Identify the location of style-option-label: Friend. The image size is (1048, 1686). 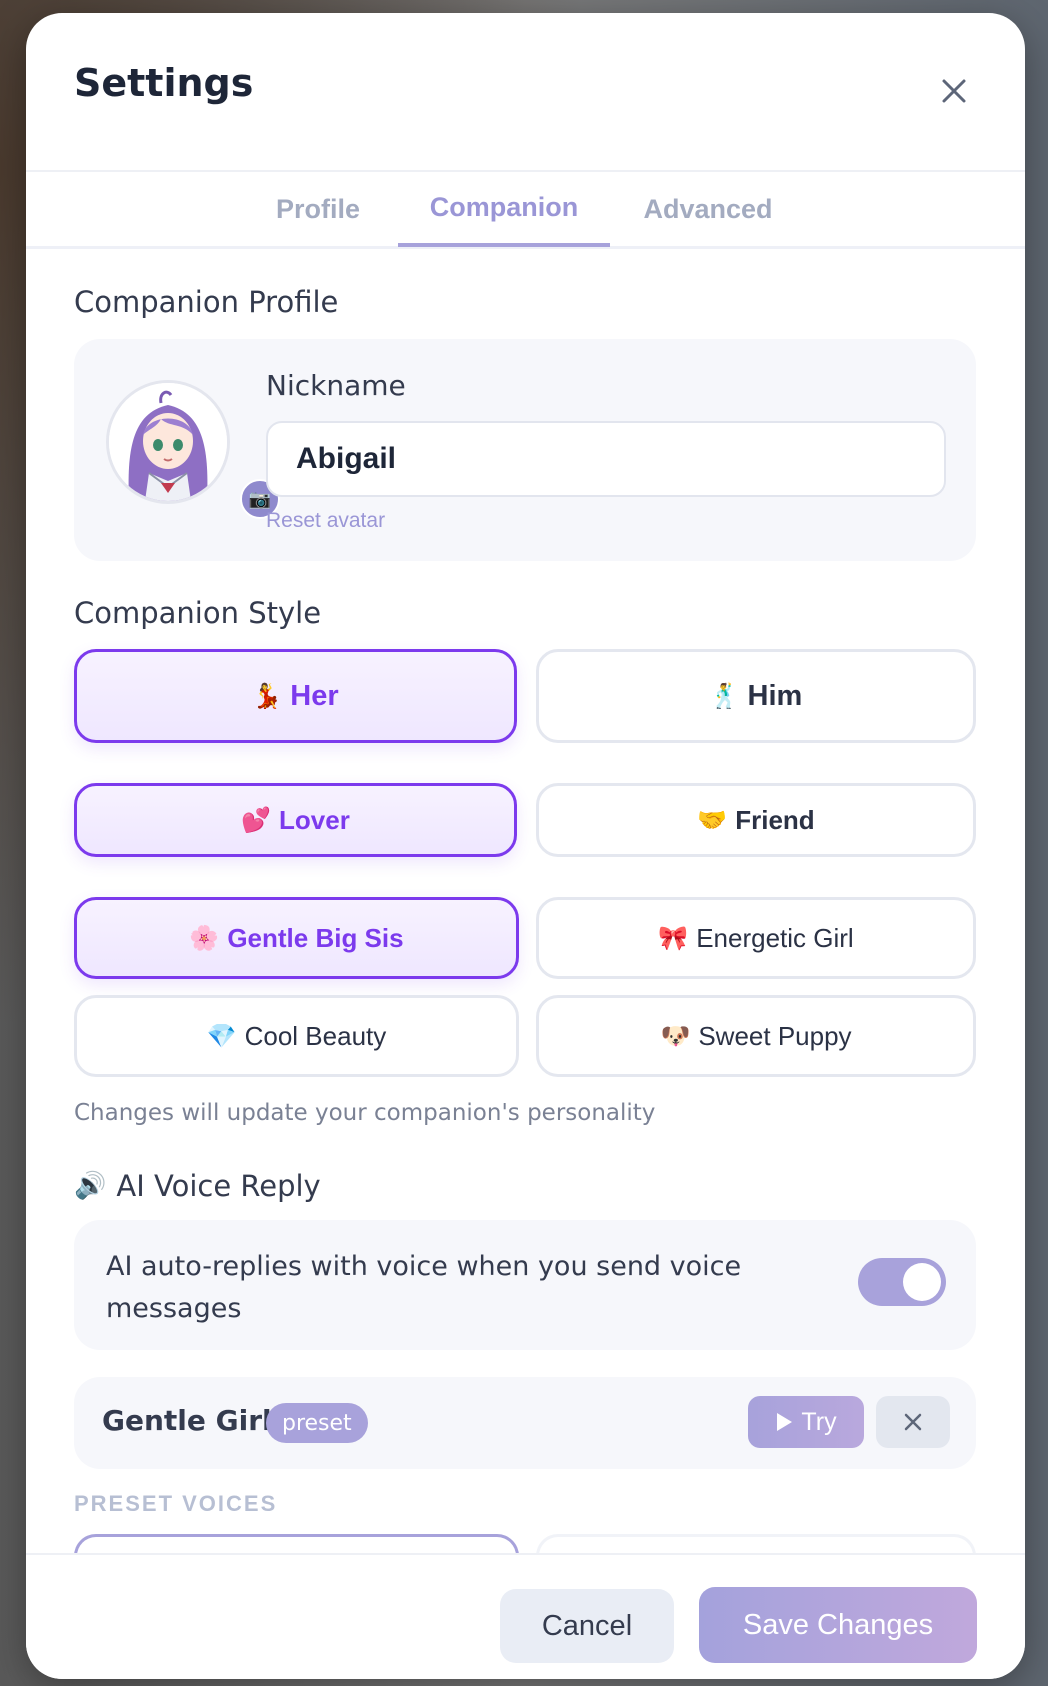
(775, 819).